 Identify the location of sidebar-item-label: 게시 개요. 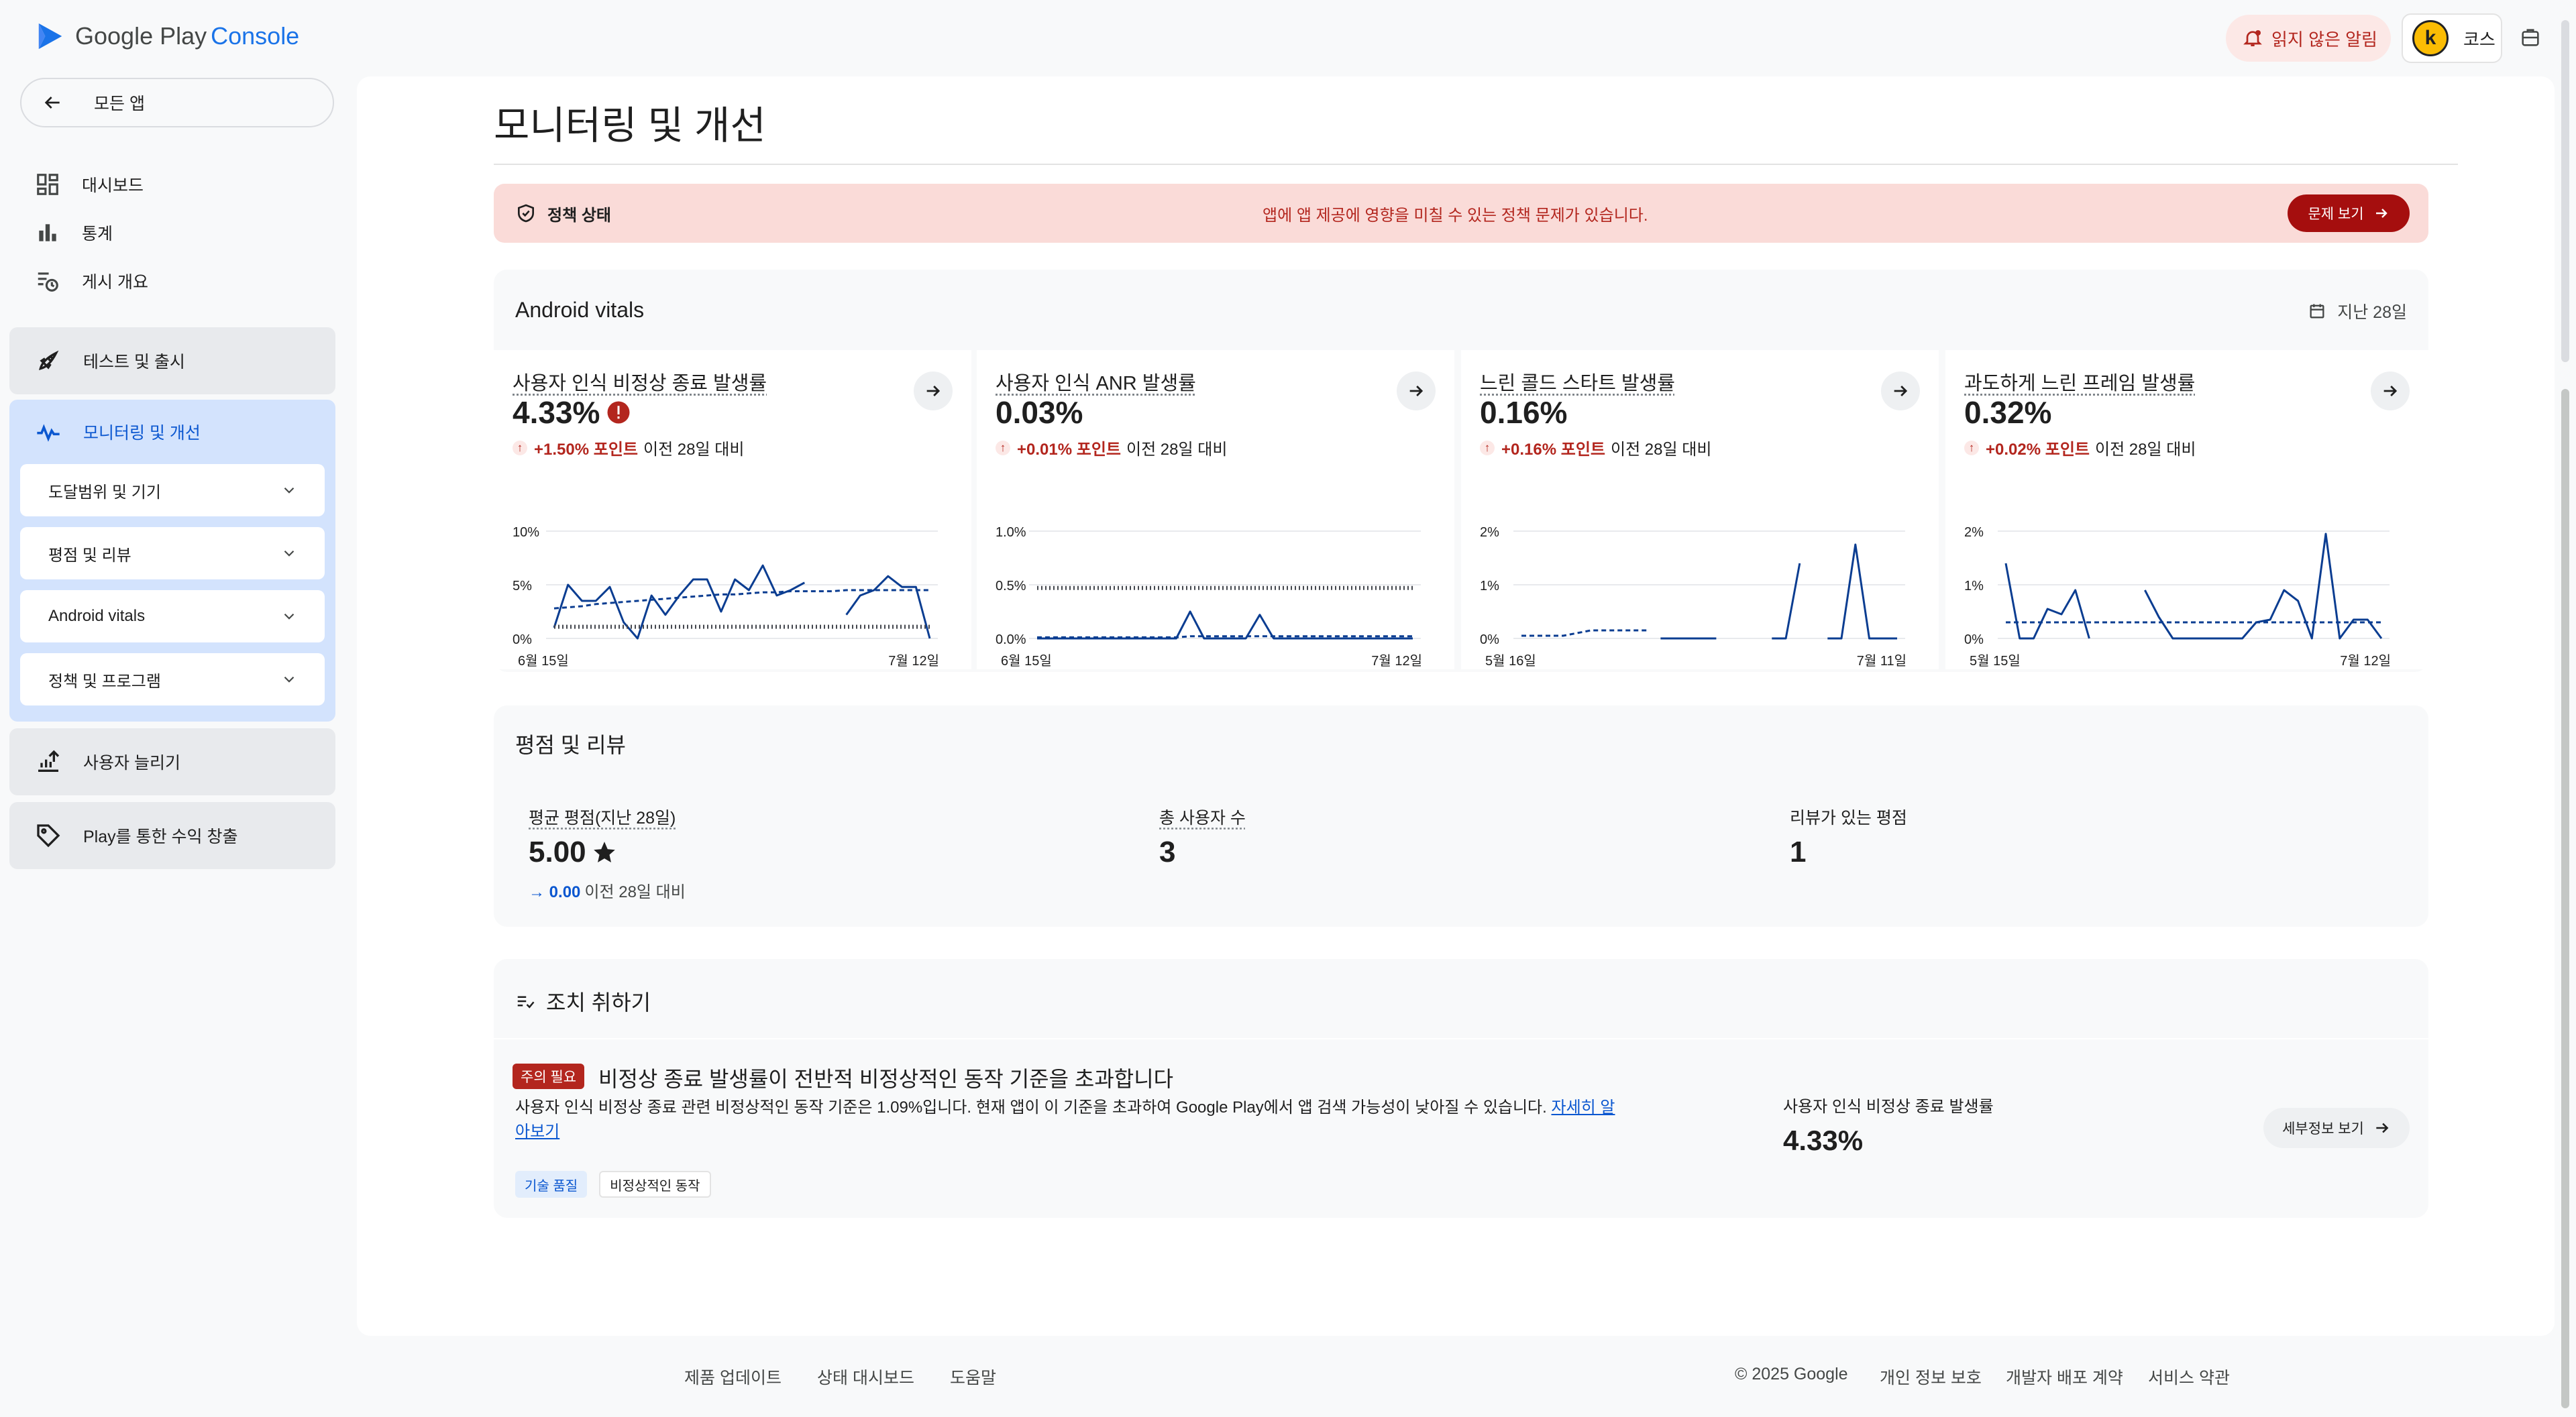
(115, 282).